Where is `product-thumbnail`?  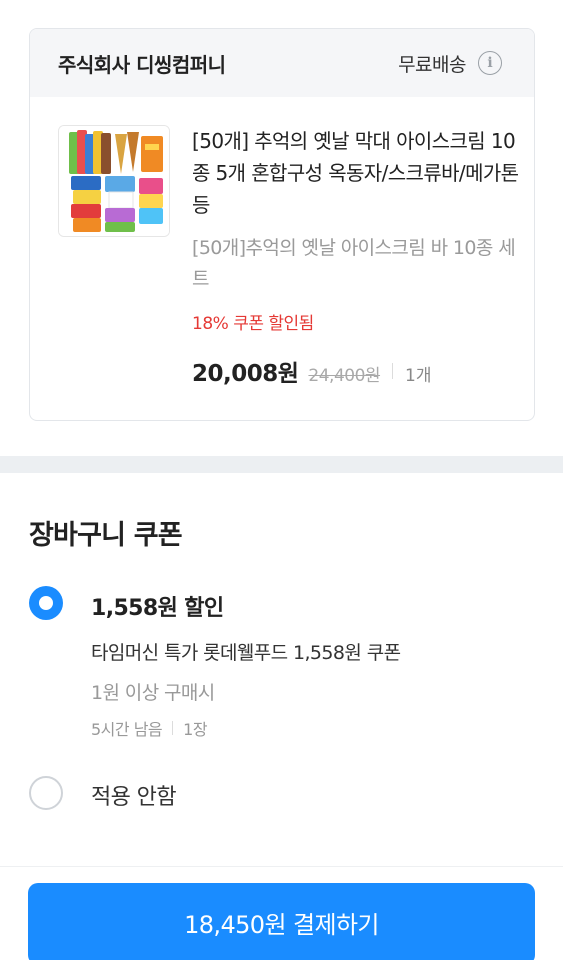 product-thumbnail is located at coordinates (114, 181).